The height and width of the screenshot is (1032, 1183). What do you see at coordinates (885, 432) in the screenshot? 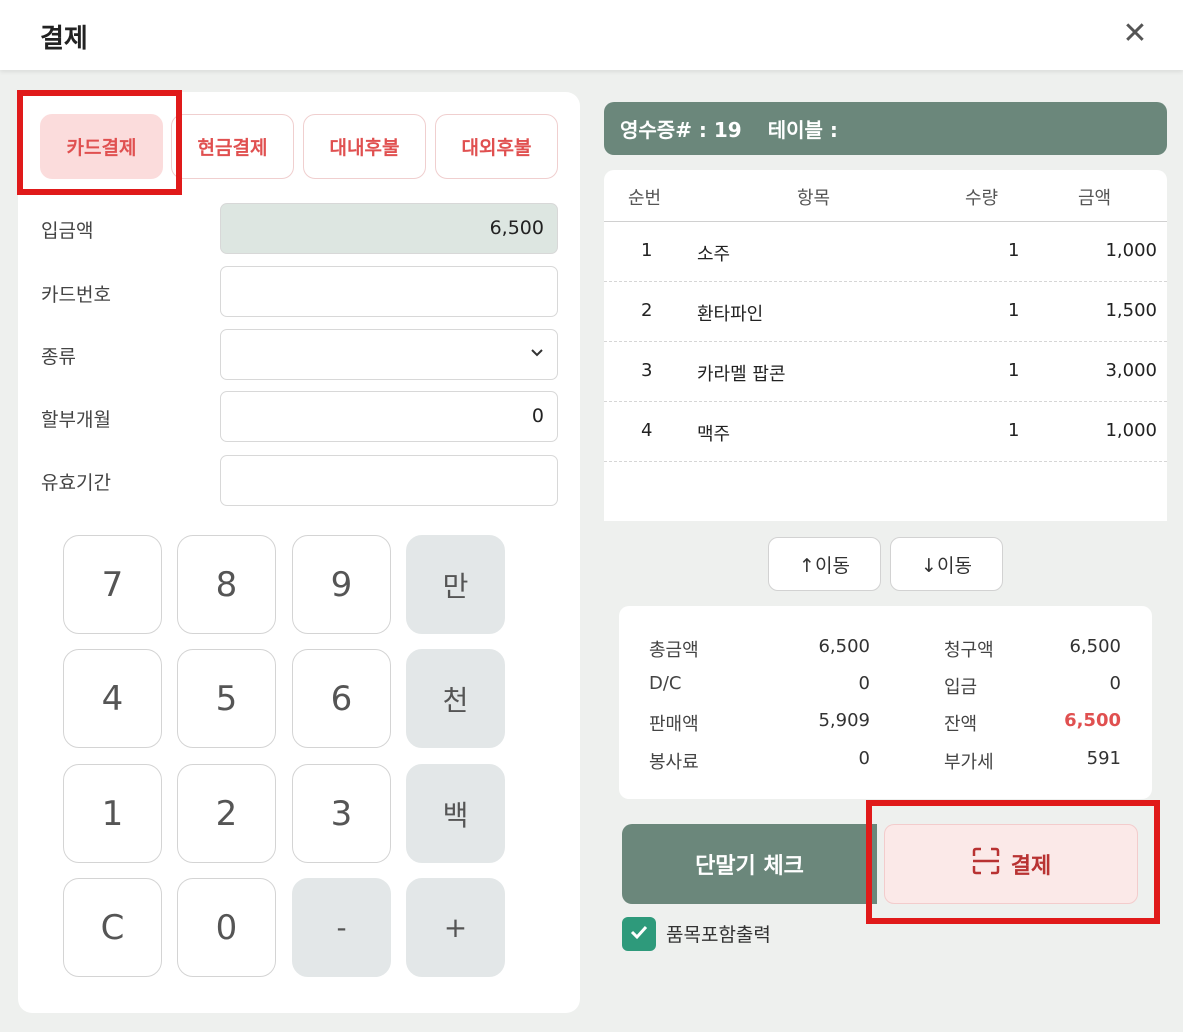
I see `table-row: 4 맥주 1 1,000` at bounding box center [885, 432].